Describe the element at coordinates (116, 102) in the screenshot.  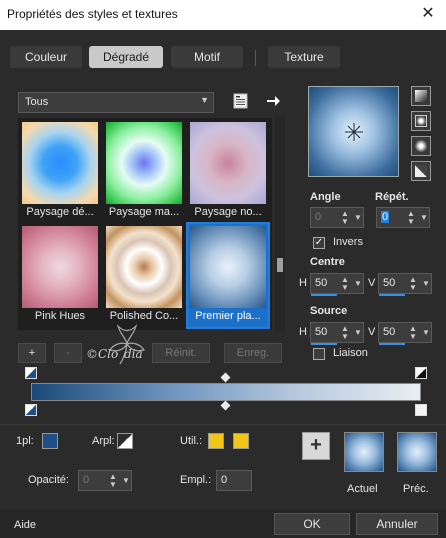
I see `category-dropdown: Tous ▼` at that location.